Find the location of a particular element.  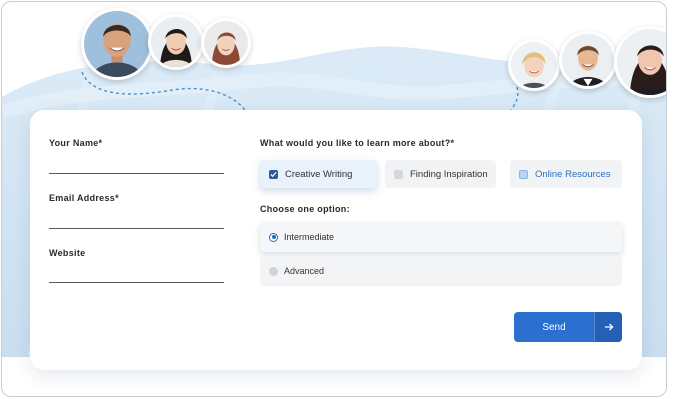

option-label: Finding Inspiration is located at coordinates (449, 174).